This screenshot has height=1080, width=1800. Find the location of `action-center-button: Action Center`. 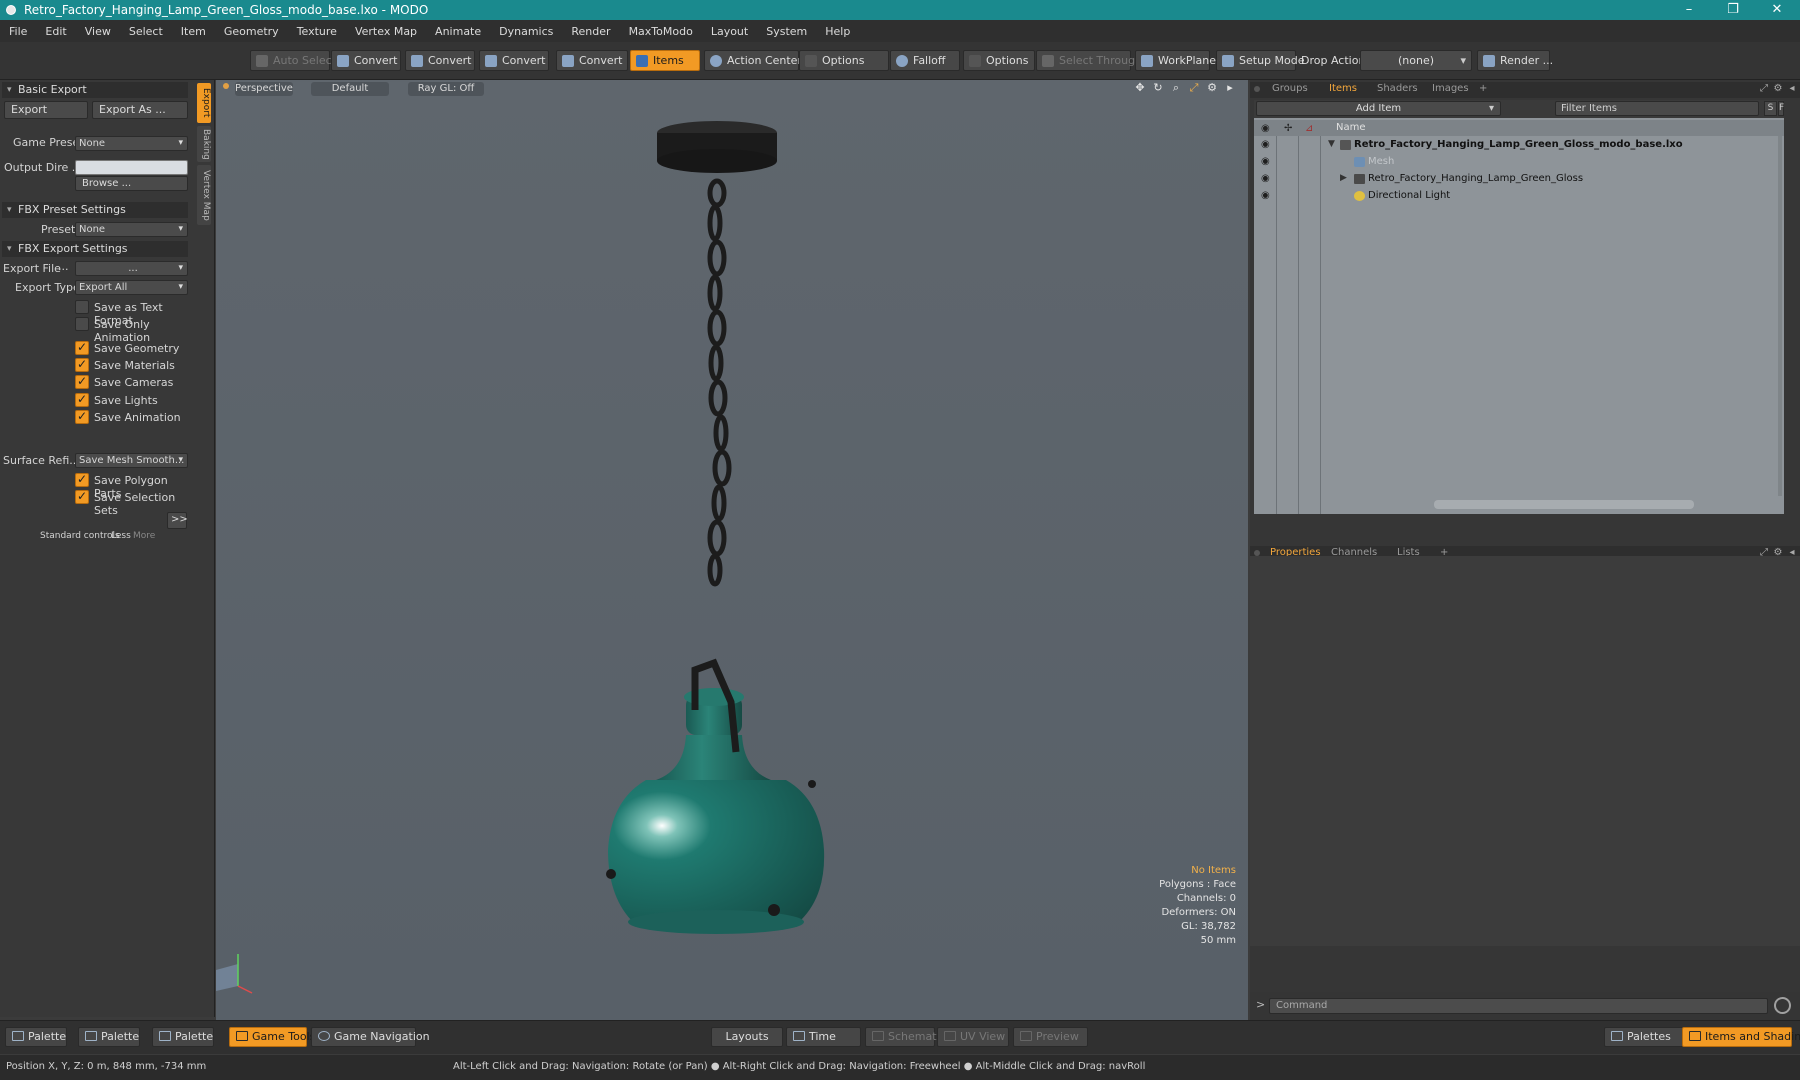

action-center-button: Action Center is located at coordinates (753, 60).